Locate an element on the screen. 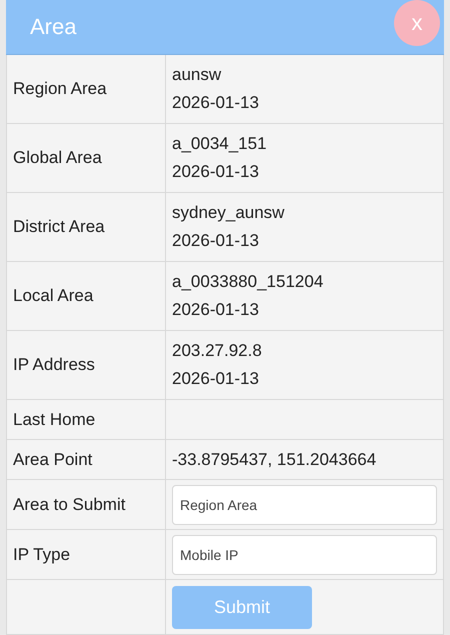  row-label: Global Area is located at coordinates (57, 158).